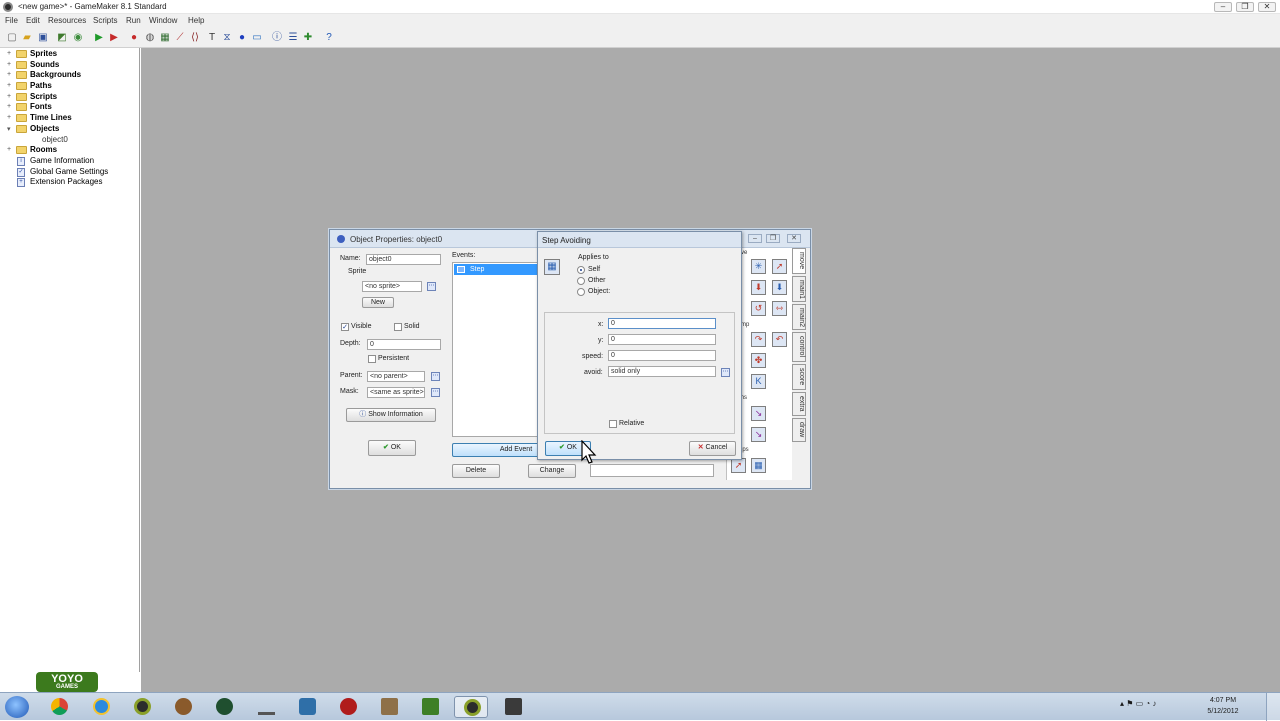 Image resolution: width=1280 pixels, height=721 pixels. Describe the element at coordinates (396, 376) in the screenshot. I see `parent-field: <no parent>` at that location.